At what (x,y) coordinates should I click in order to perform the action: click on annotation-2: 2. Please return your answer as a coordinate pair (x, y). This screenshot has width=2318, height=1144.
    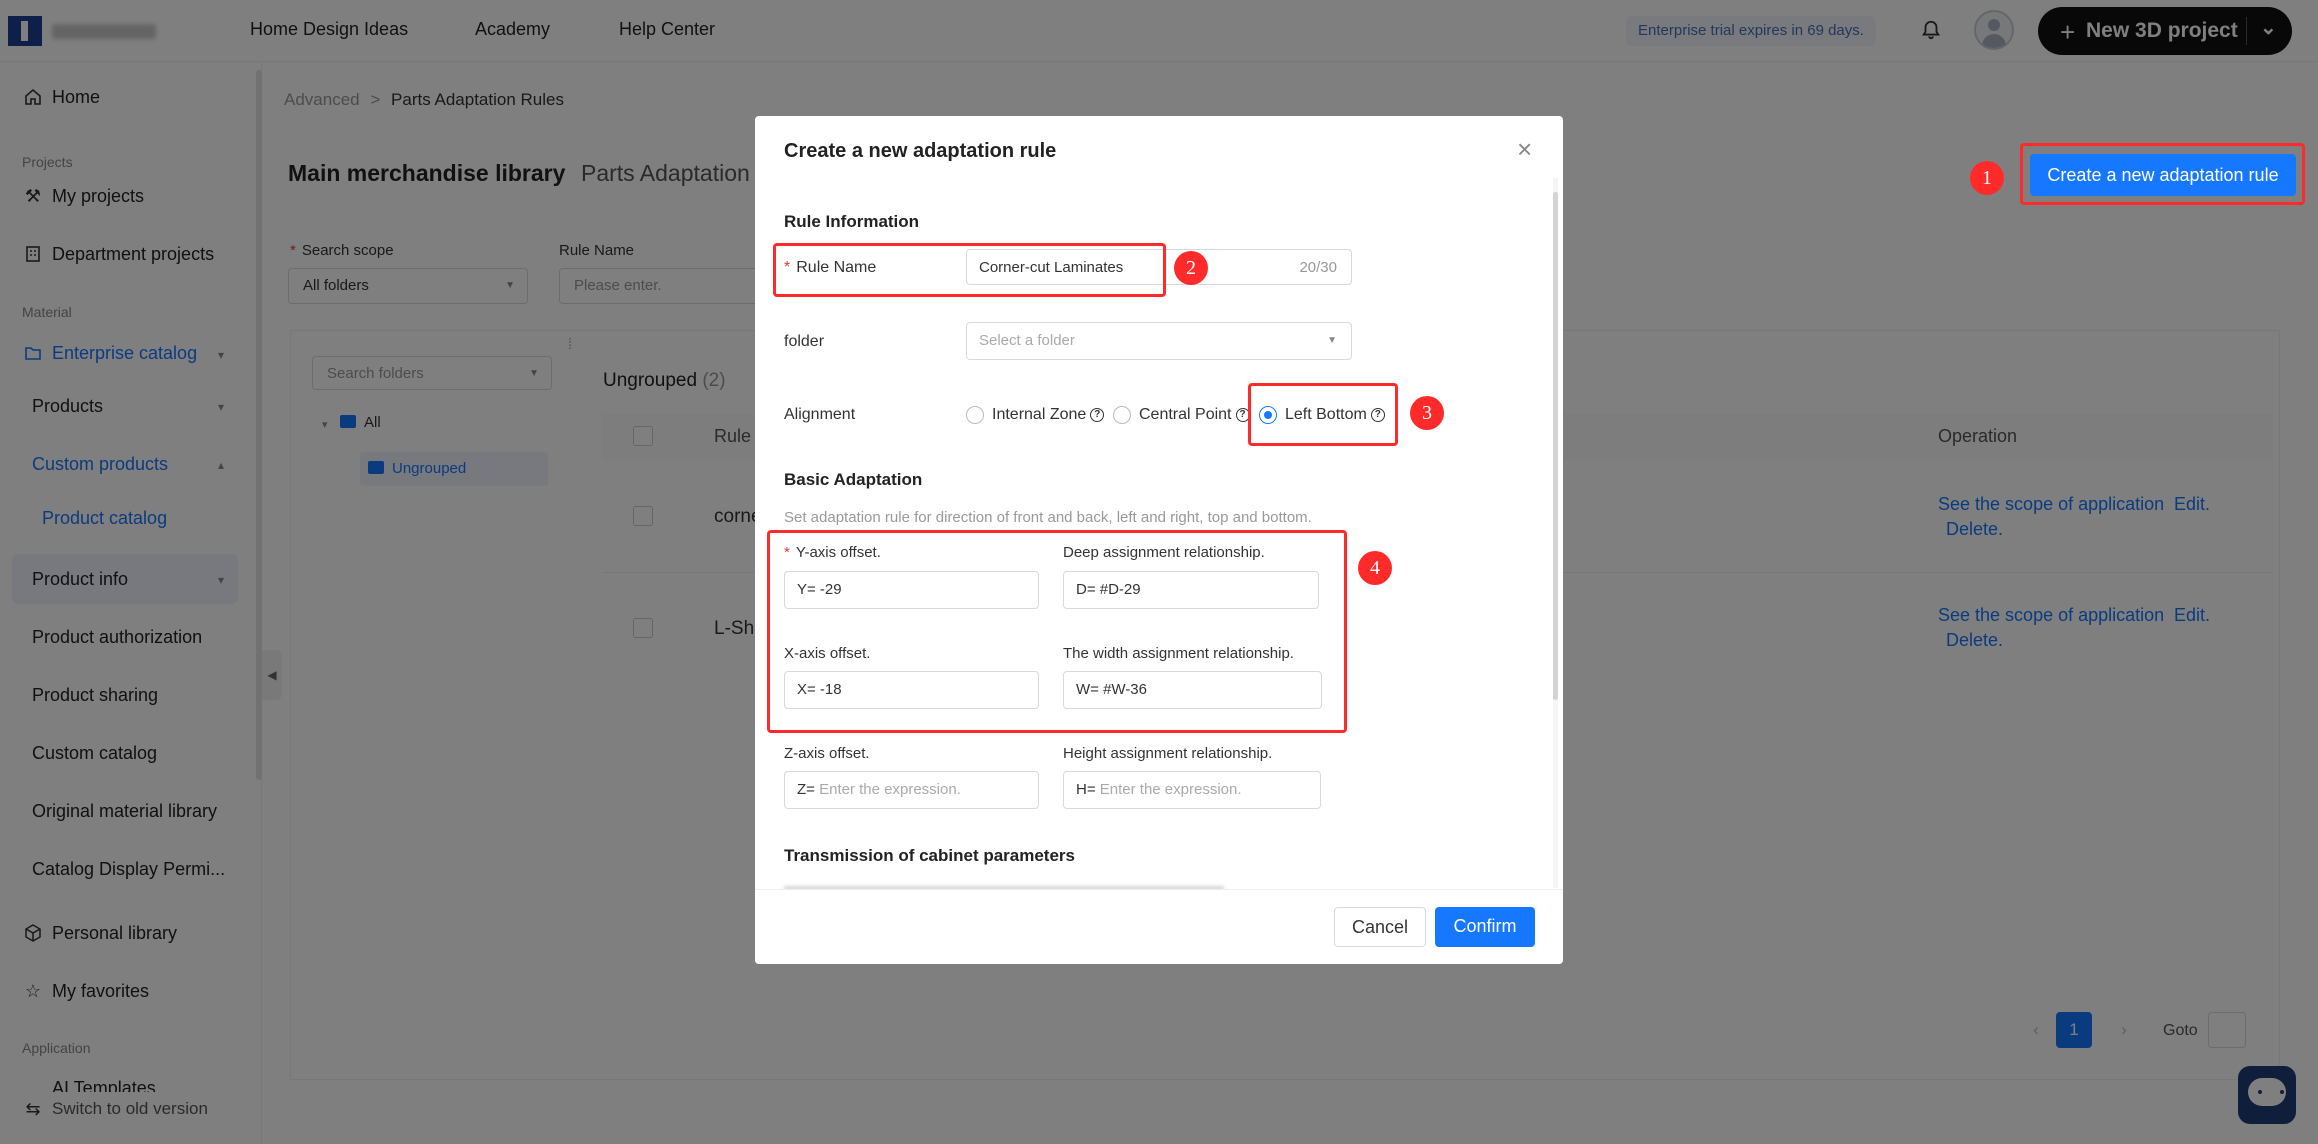
    Looking at the image, I should click on (1191, 268).